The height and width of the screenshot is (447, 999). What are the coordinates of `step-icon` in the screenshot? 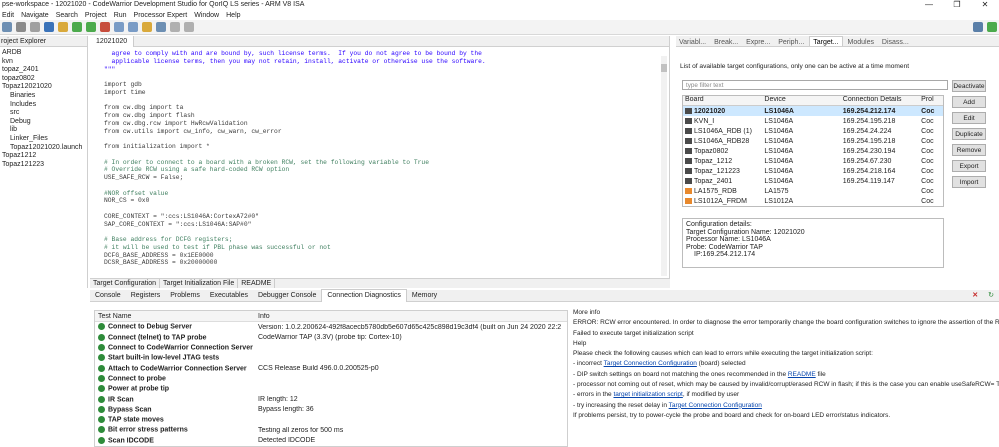 It's located at (119, 27).